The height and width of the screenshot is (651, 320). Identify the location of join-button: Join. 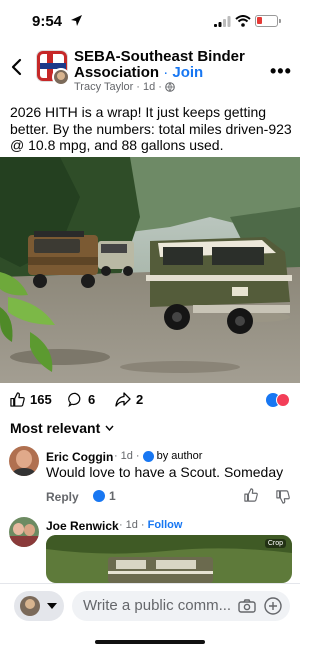
(187, 72).